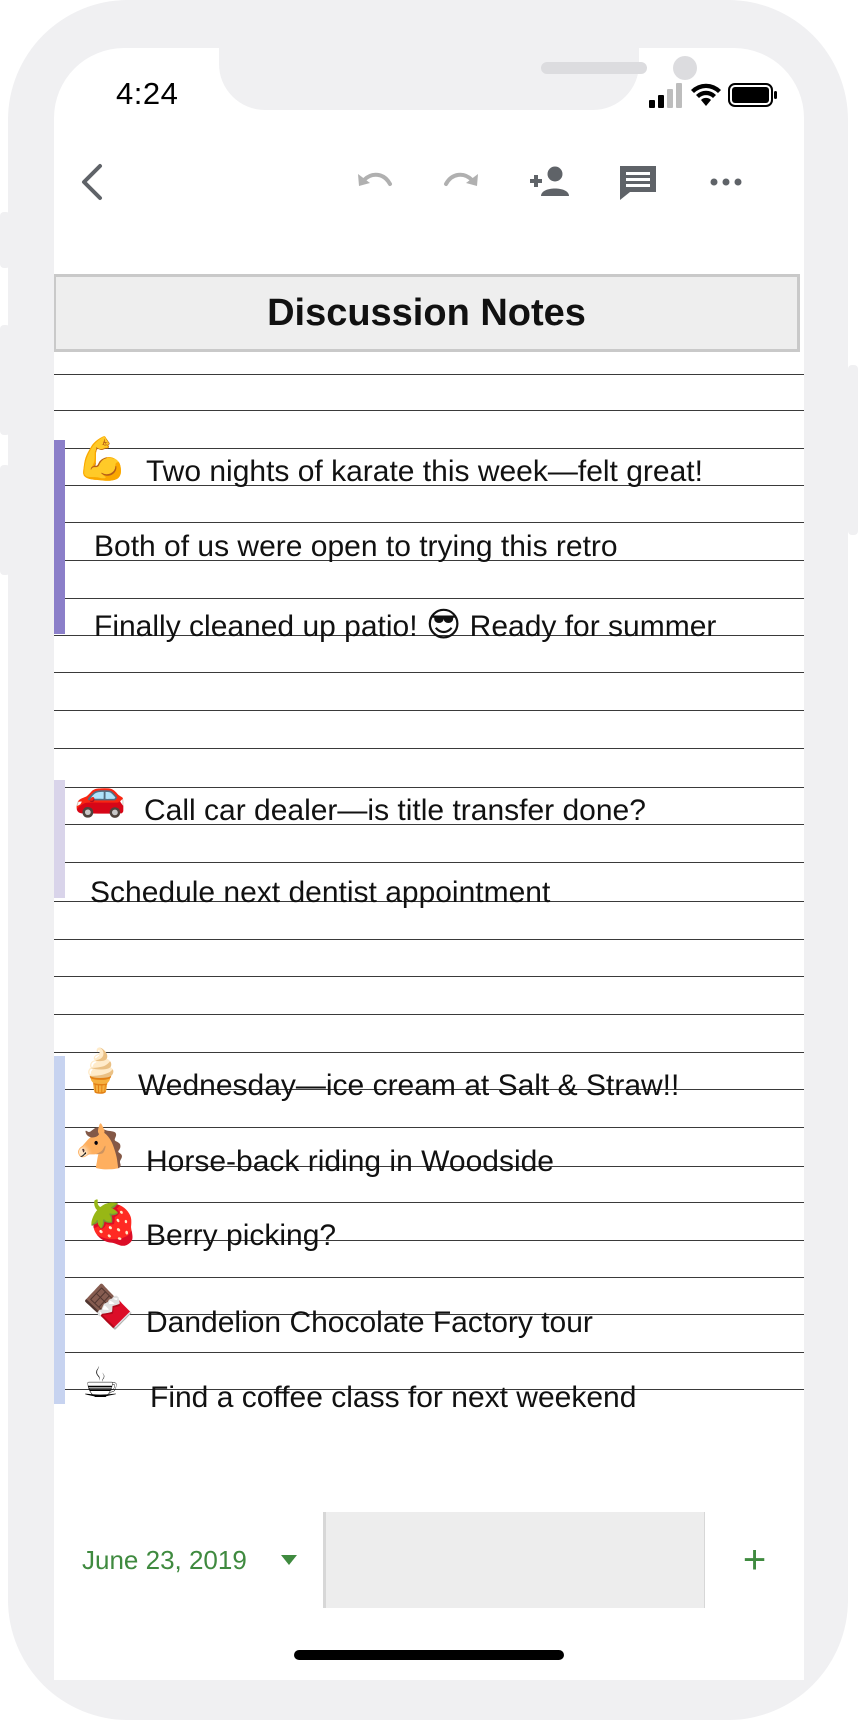 The width and height of the screenshot is (858, 1724). Describe the element at coordinates (429, 1560) in the screenshot. I see `page-tab-bar: June 23, 2019 +` at that location.